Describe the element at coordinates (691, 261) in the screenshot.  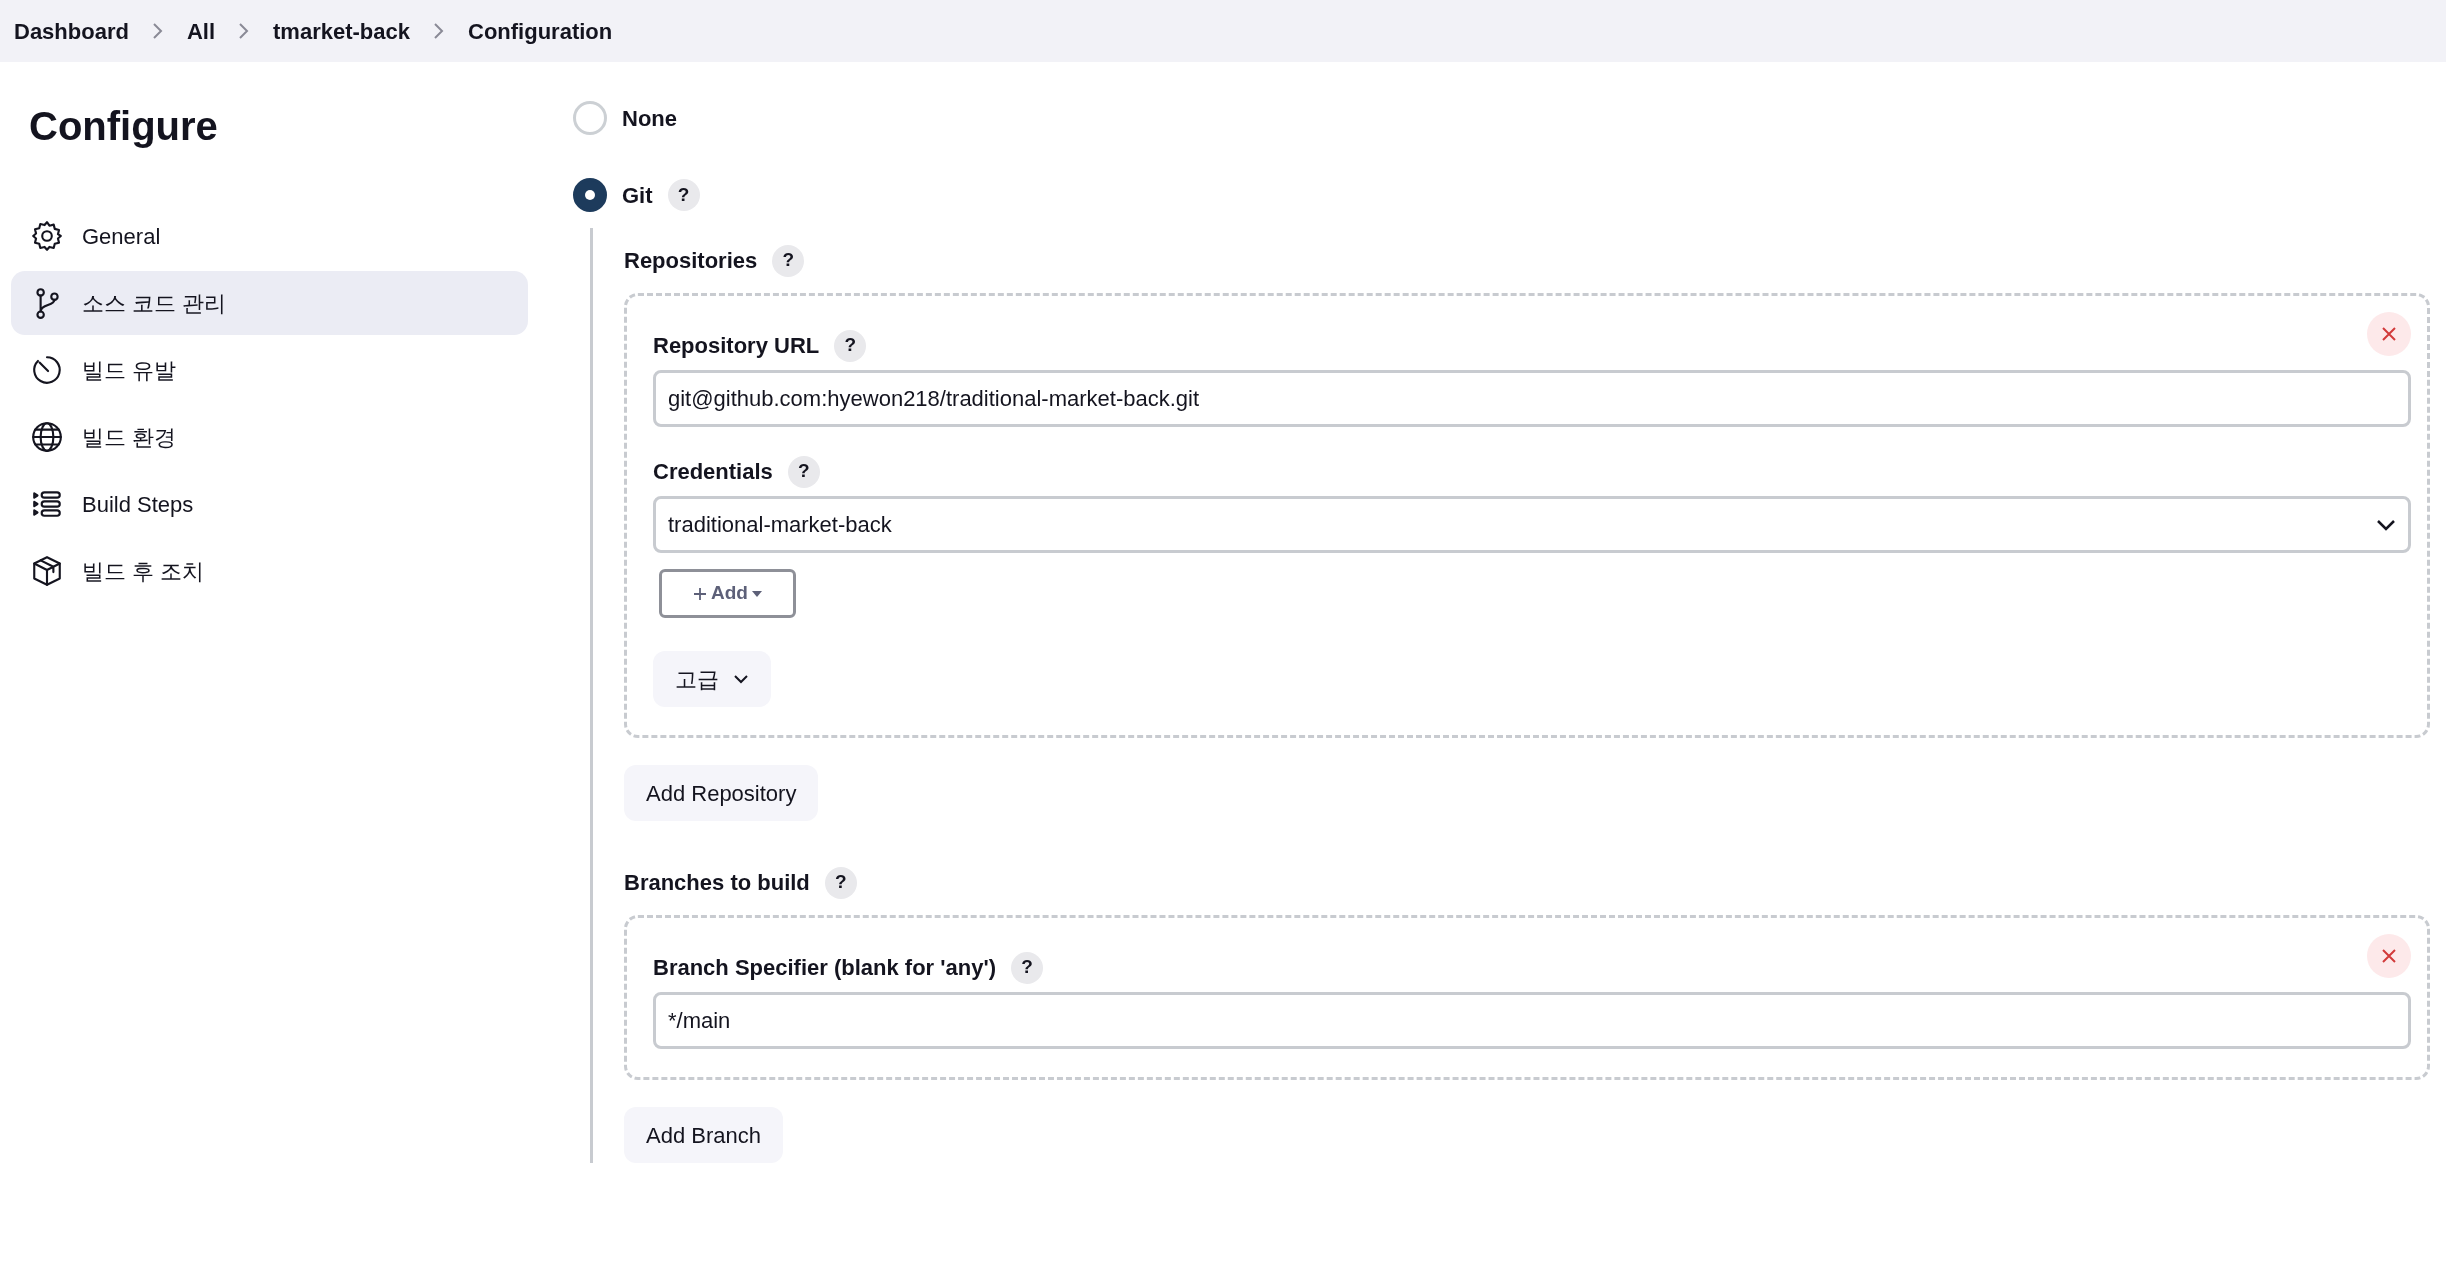
I see `section-label: Repositories` at that location.